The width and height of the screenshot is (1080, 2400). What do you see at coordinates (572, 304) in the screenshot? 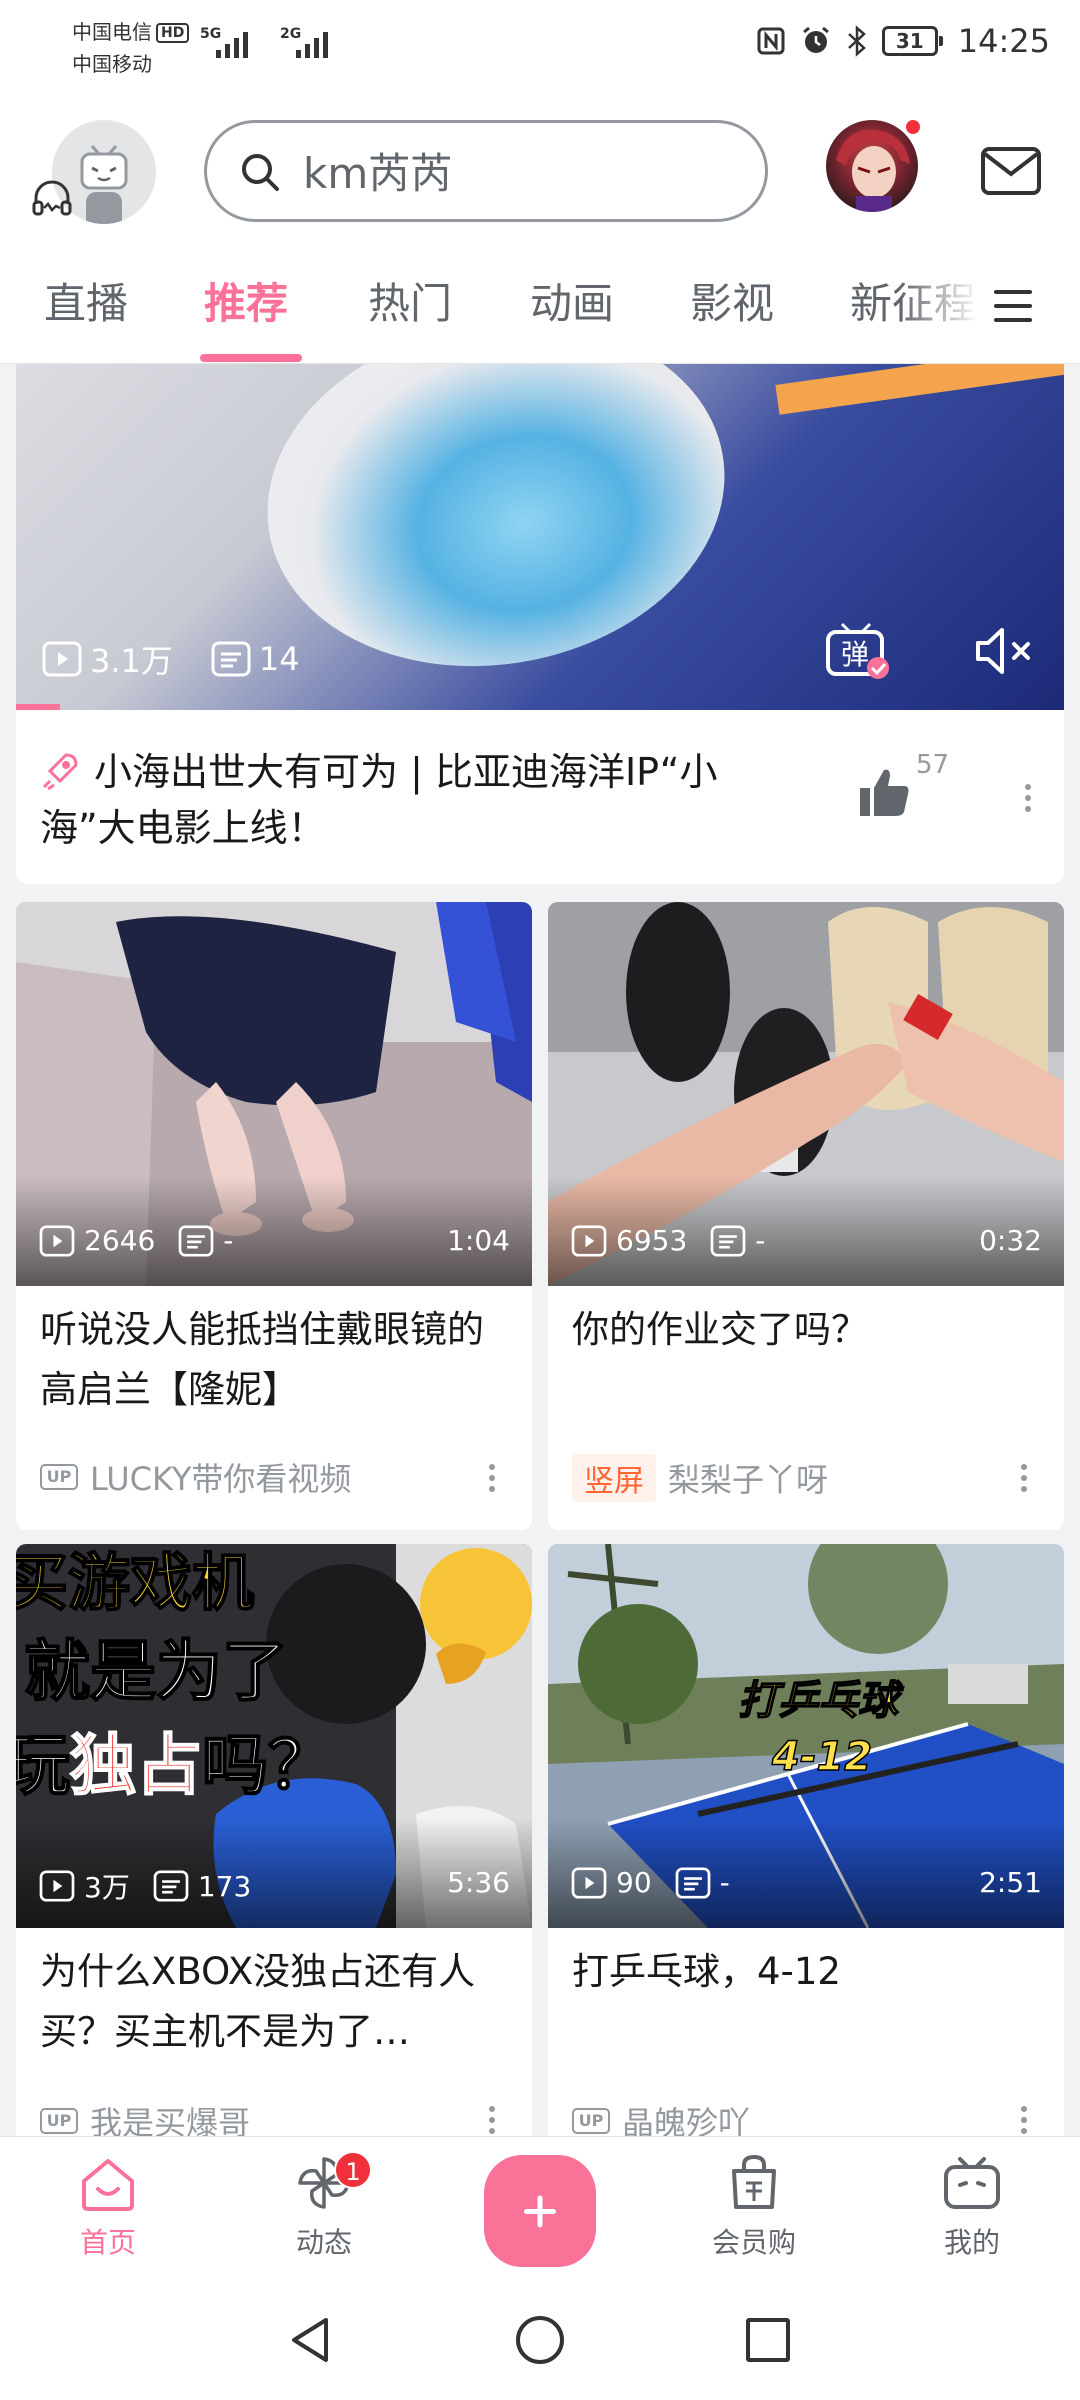
I see `tab-animation: 动画` at bounding box center [572, 304].